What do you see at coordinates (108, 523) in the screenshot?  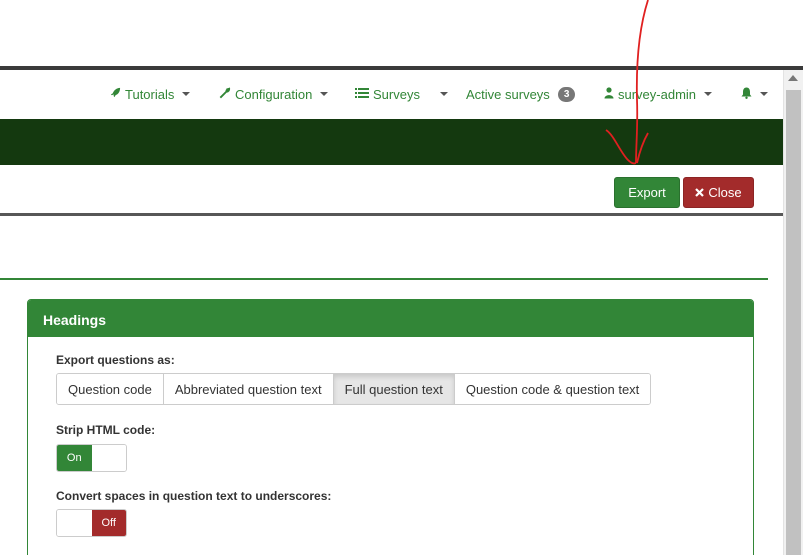 I see `toggle-off-state: Off` at bounding box center [108, 523].